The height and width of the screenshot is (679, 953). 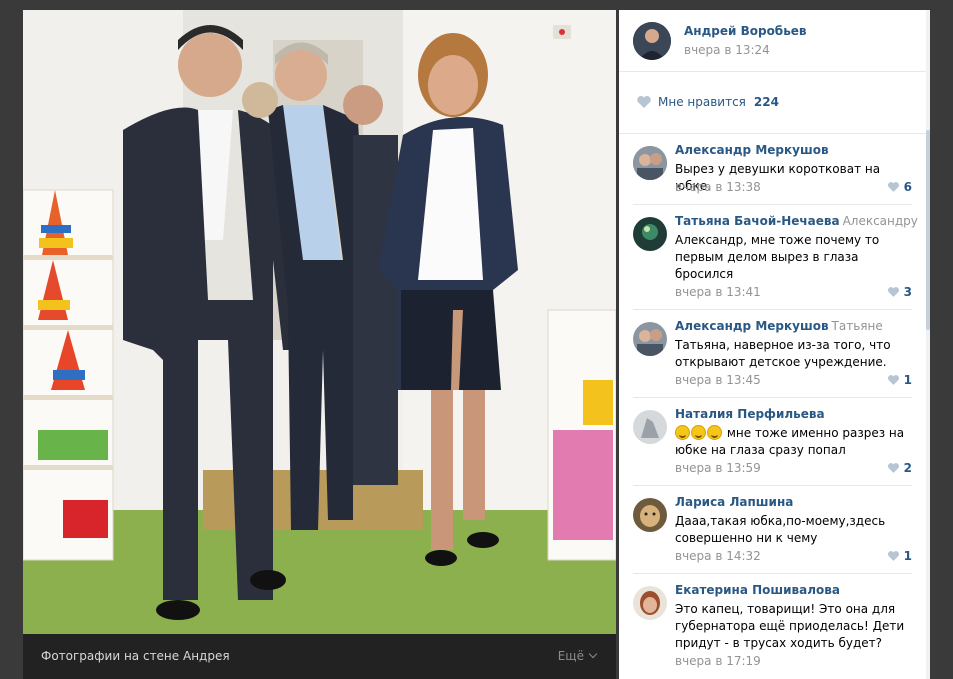 I want to click on comment-author: Лариса Лапшина, so click(x=734, y=502).